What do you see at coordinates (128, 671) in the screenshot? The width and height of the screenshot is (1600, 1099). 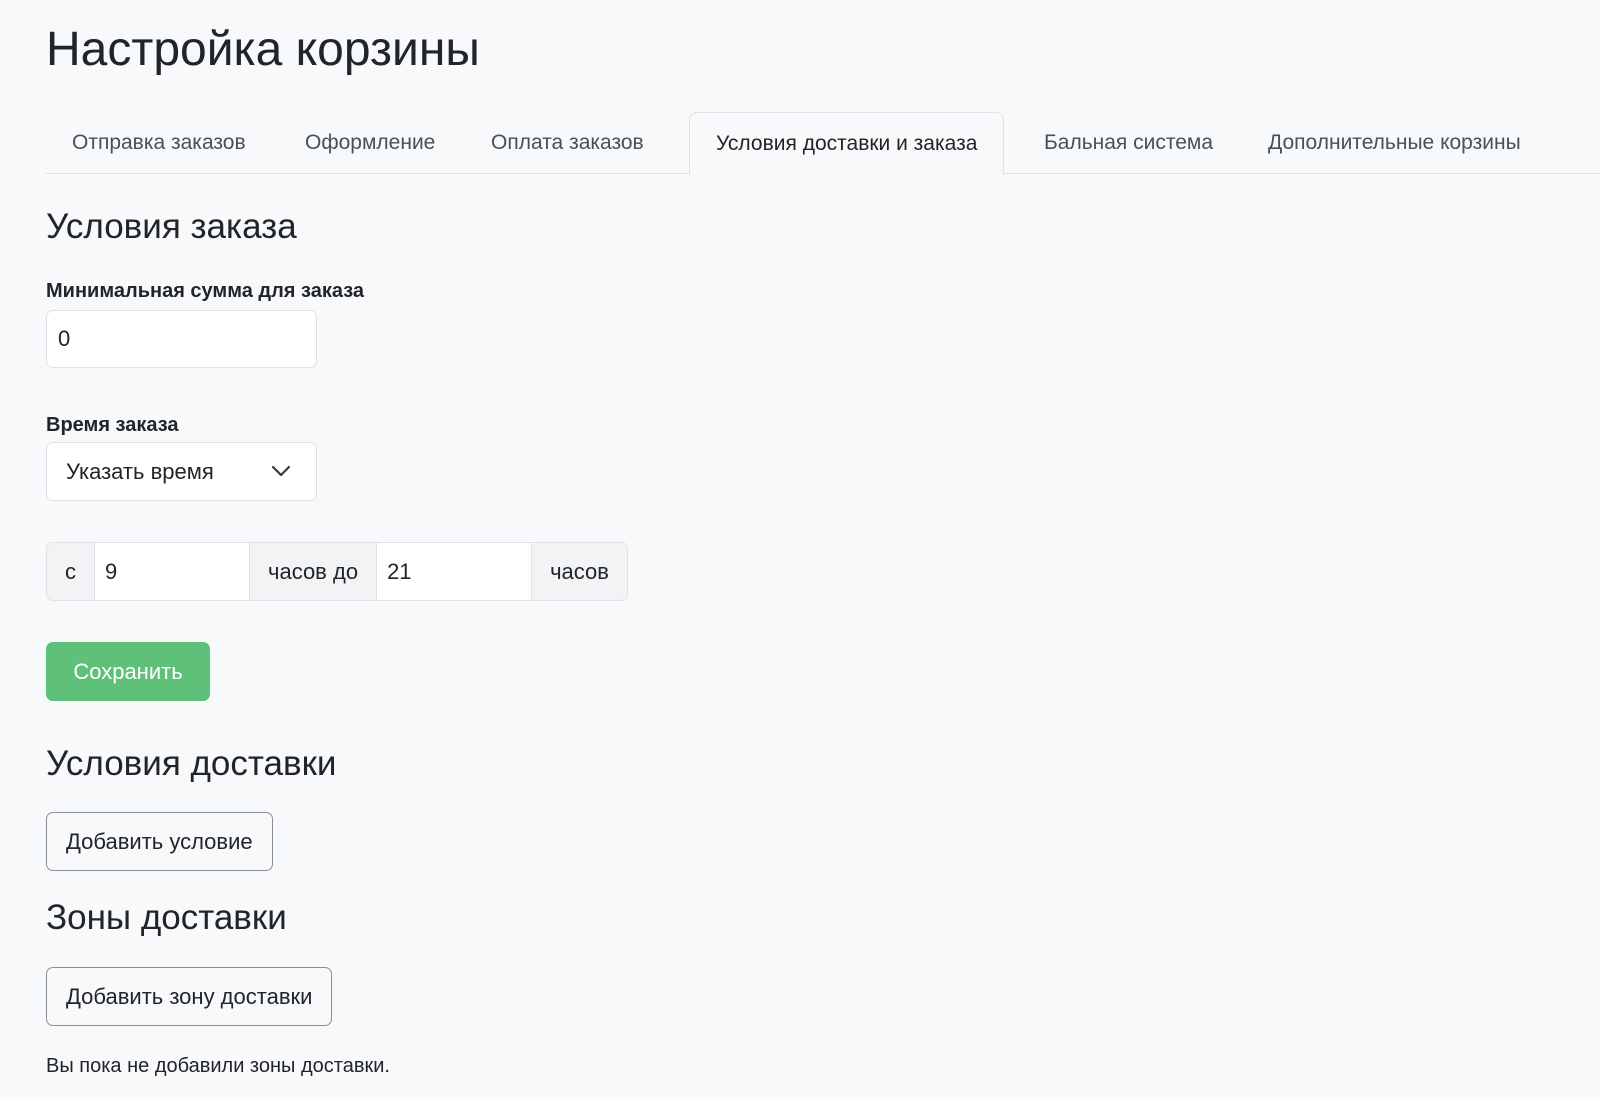 I see `save-button: Сохранить` at bounding box center [128, 671].